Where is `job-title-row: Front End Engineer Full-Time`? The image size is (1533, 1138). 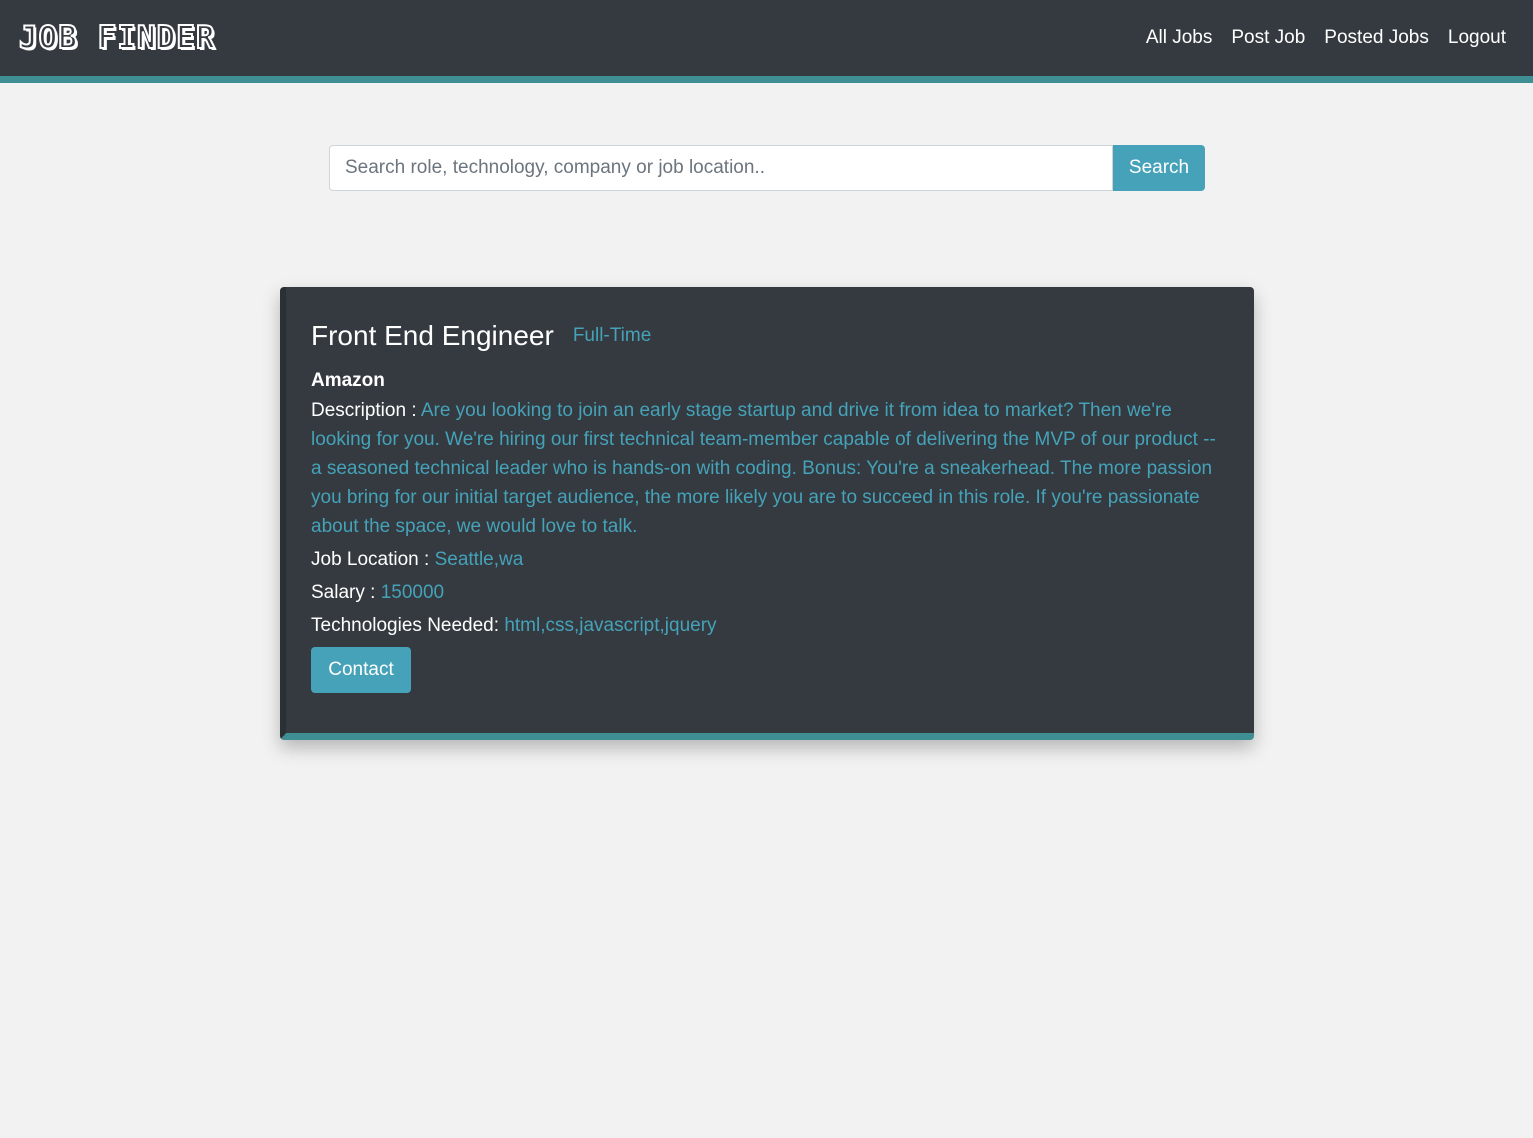
job-title-row: Front End Engineer Full-Time is located at coordinates (770, 336).